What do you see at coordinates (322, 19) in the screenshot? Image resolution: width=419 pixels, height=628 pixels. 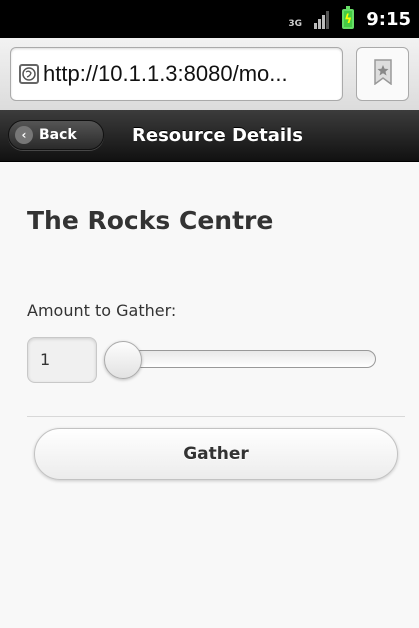 I see `signal-strength-icon` at bounding box center [322, 19].